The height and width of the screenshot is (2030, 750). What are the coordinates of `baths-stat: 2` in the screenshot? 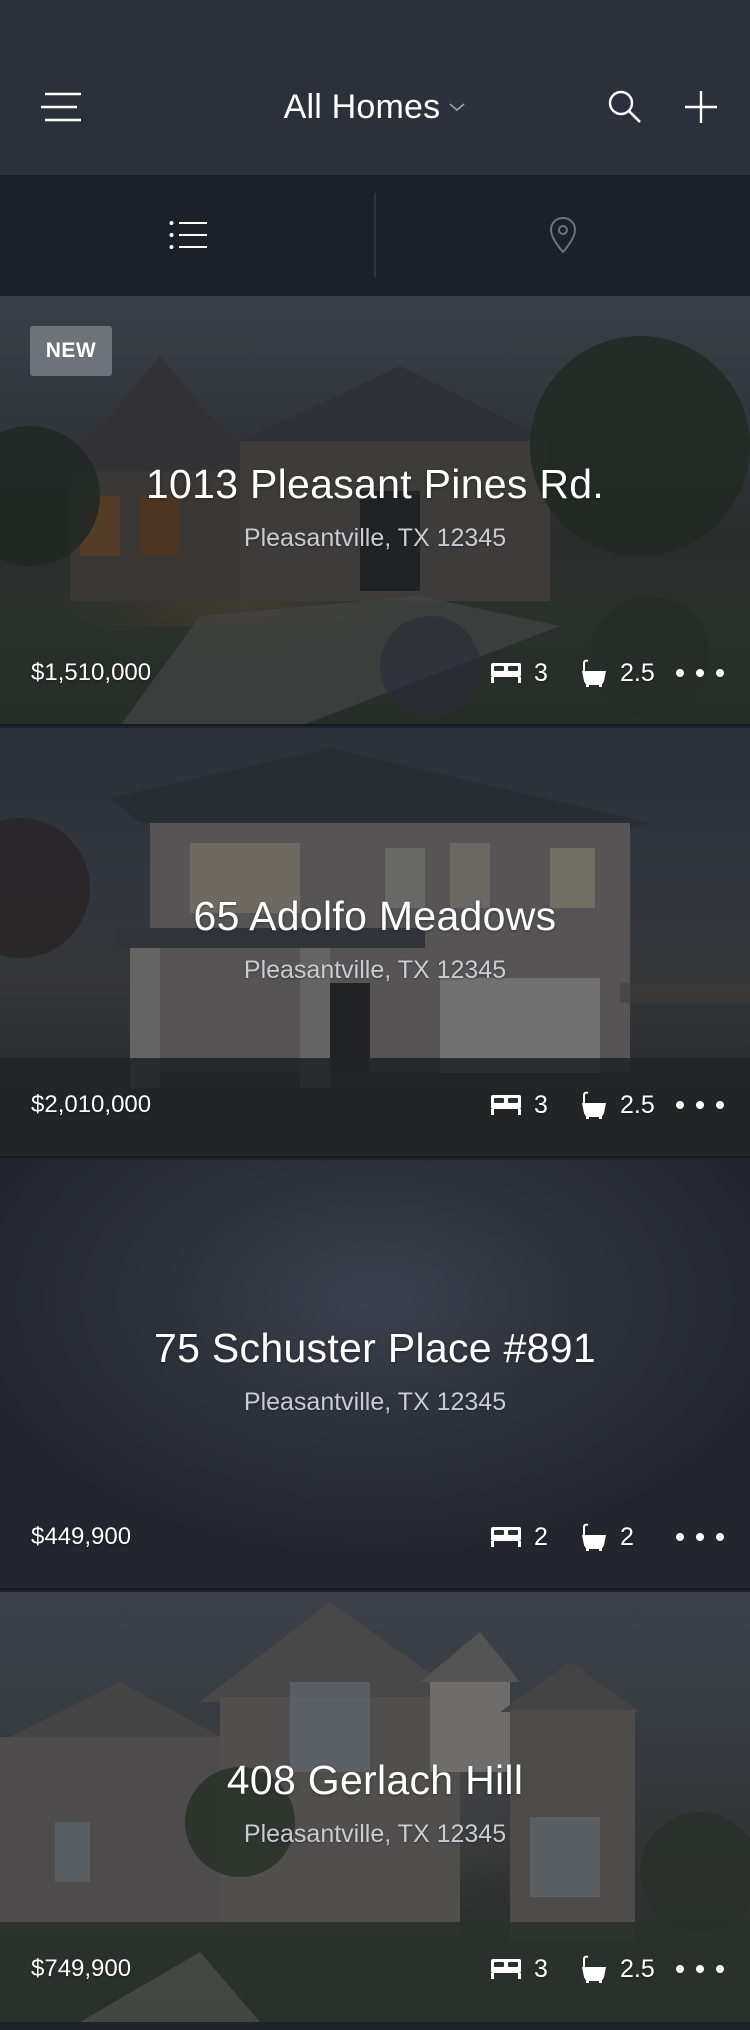 It's located at (625, 1537).